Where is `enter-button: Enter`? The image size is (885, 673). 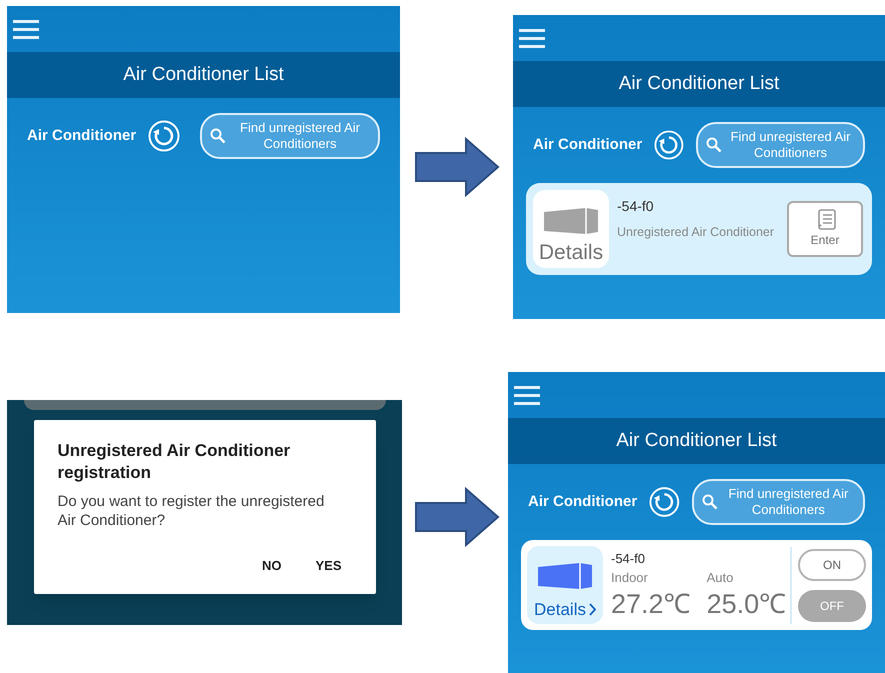 enter-button: Enter is located at coordinates (825, 229).